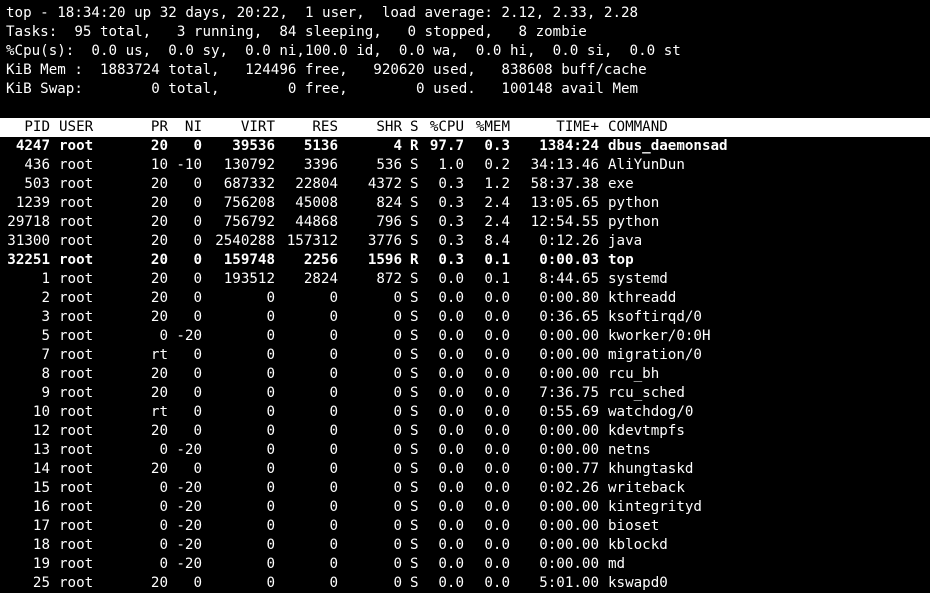  Describe the element at coordinates (249, 184) in the screenshot. I see `process-virt: 687332` at that location.